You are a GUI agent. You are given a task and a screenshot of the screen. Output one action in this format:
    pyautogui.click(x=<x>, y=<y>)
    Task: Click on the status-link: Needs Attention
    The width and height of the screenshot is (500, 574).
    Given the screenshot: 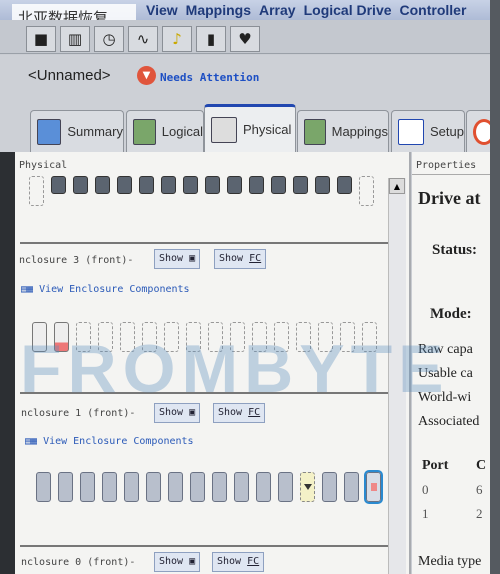 What is the action you would take?
    pyautogui.click(x=209, y=77)
    